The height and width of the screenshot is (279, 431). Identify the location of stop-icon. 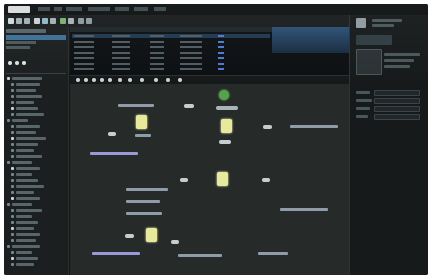
(71, 21).